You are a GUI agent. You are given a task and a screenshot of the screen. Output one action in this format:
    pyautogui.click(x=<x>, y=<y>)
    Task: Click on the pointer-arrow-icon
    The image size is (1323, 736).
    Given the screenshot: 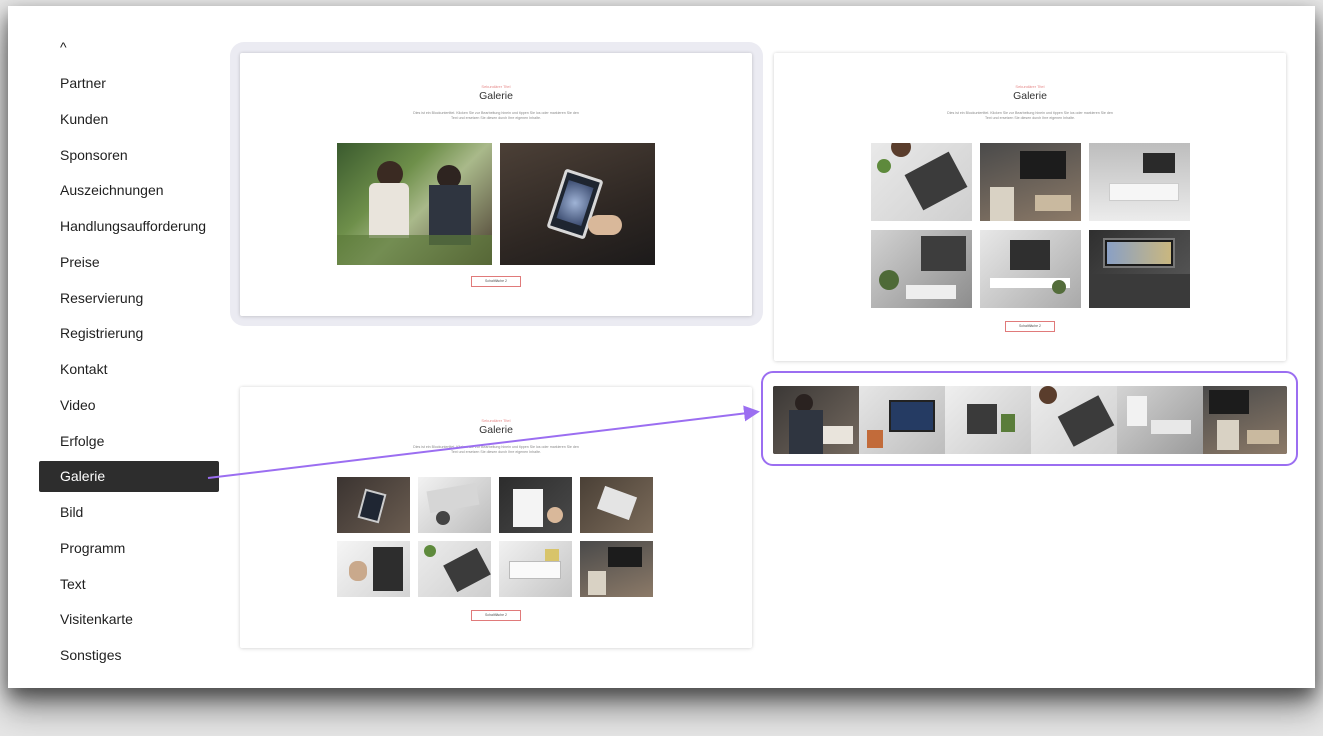 What is the action you would take?
    pyautogui.click(x=483, y=442)
    